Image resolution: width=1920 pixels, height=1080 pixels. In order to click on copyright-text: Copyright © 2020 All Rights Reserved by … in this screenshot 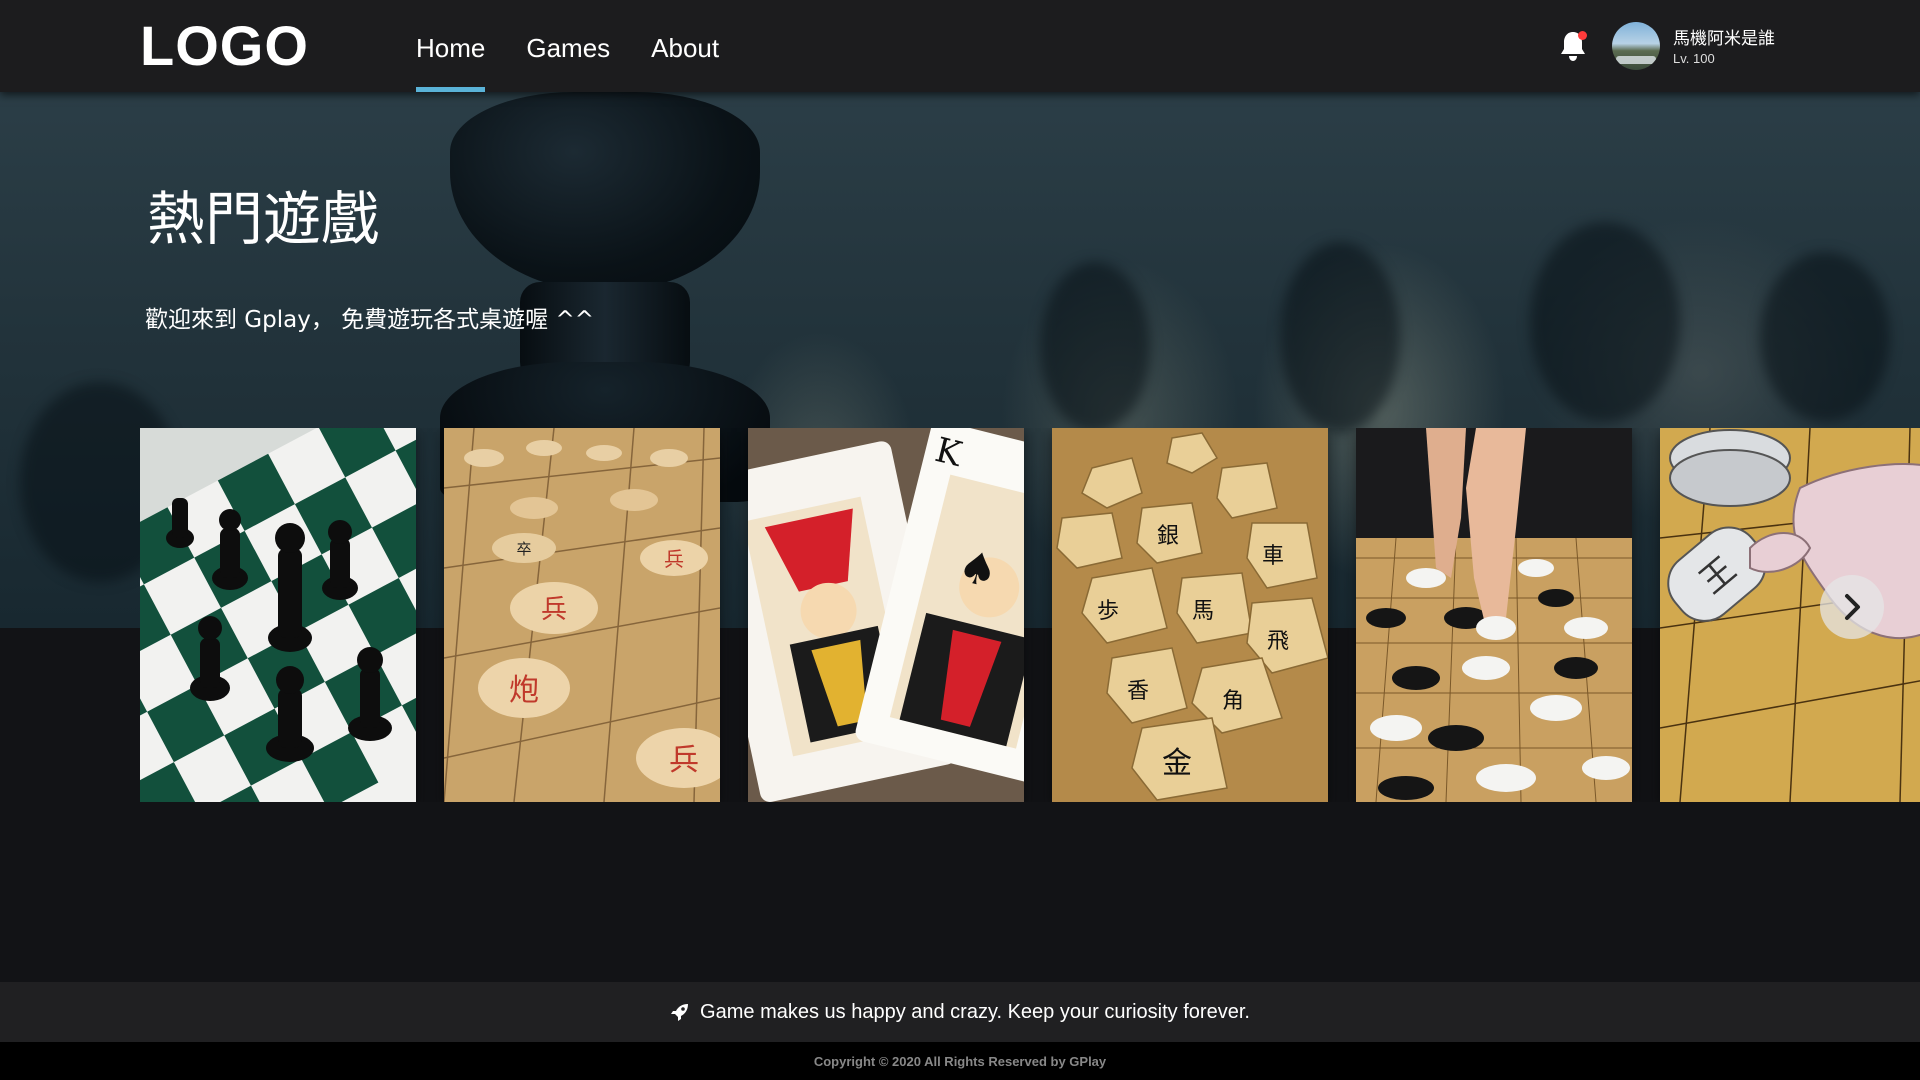, I will do `click(960, 1061)`.